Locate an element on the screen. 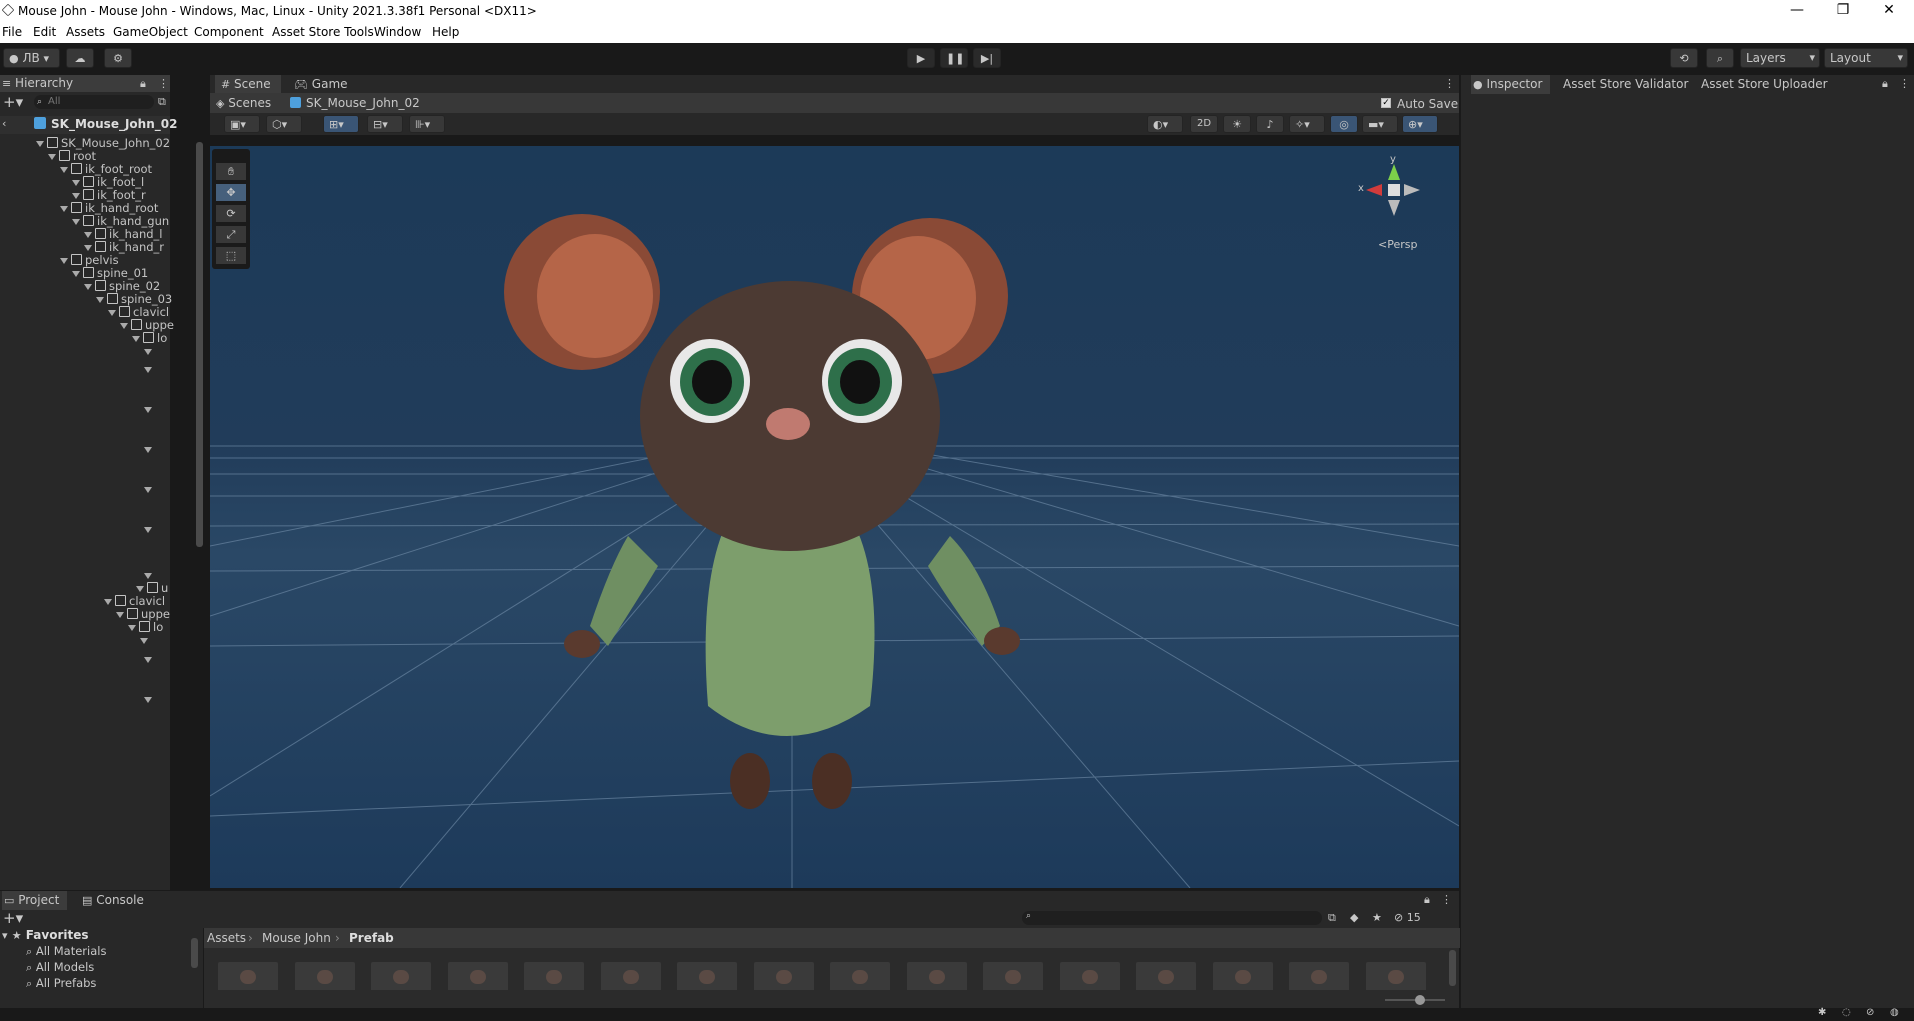 The image size is (1914, 1021). project-search-input: ⌕ is located at coordinates (1172, 918).